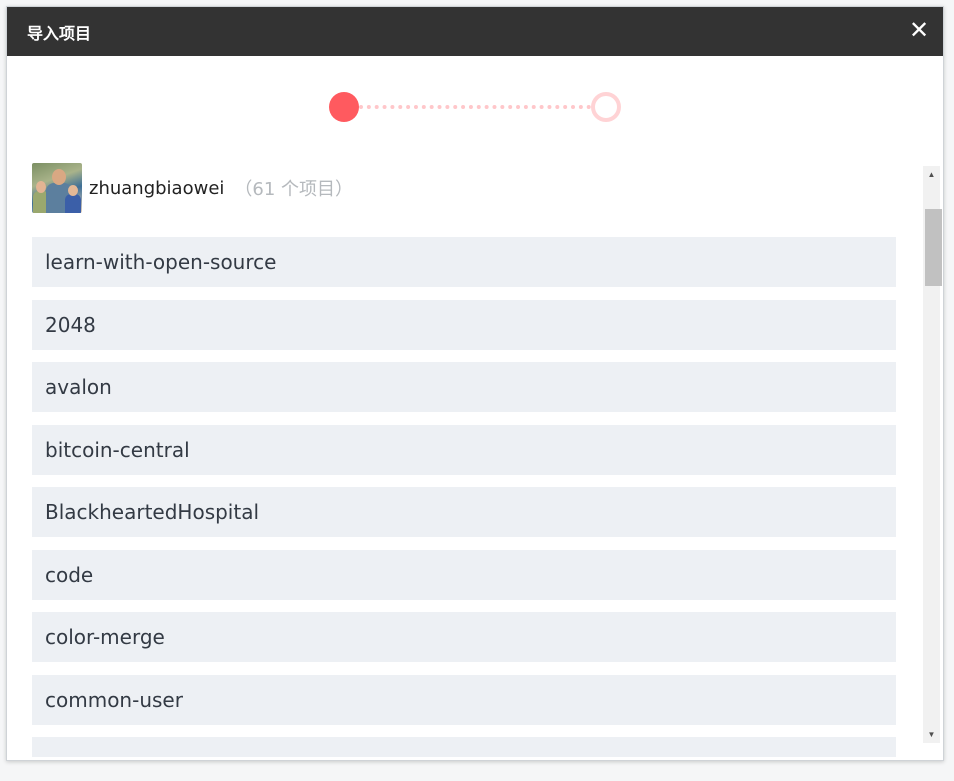  I want to click on repo-item: common-user, so click(464, 699).